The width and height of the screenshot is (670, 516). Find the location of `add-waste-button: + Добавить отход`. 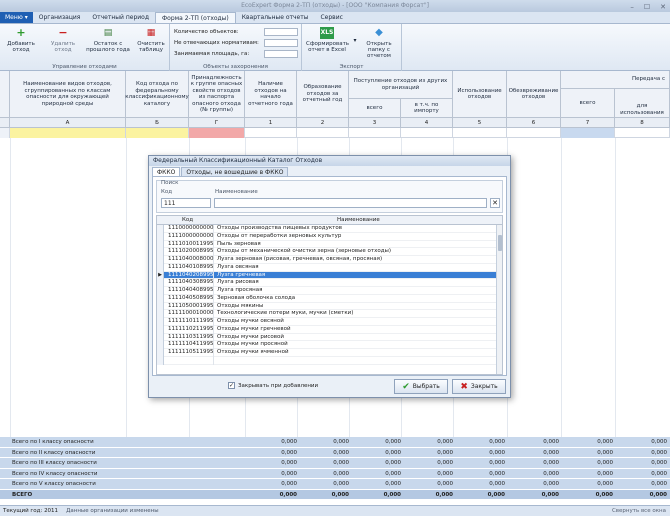

add-waste-button: + Добавить отход is located at coordinates (21, 40).